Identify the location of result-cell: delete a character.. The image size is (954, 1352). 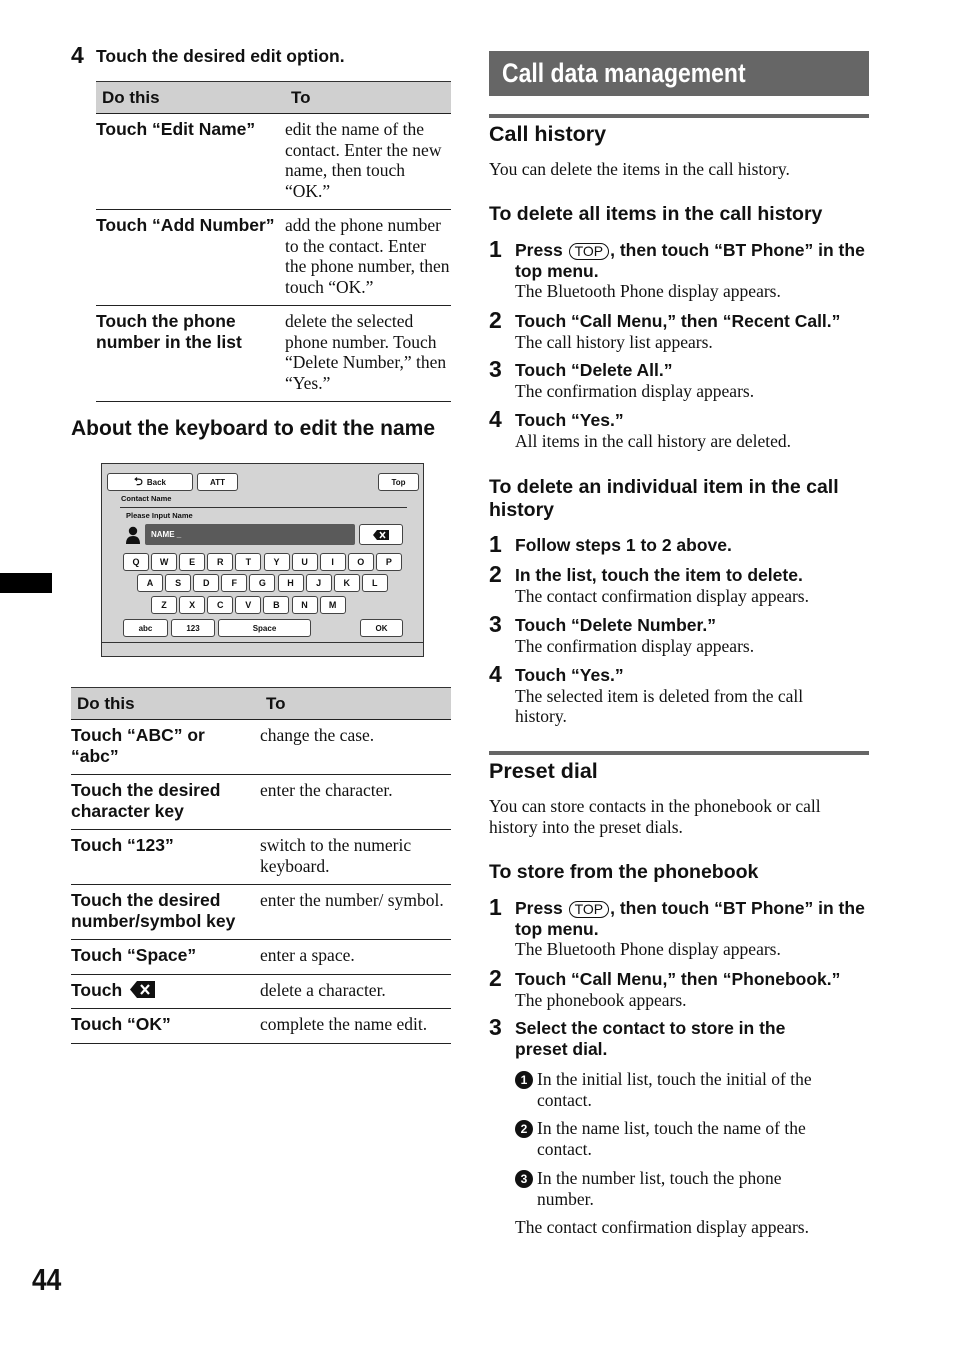
(355, 991).